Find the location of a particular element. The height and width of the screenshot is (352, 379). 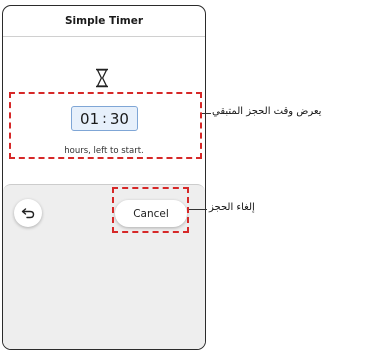

remaining-time-callout: يعرض وقت الحجز المتبقي is located at coordinates (267, 111).